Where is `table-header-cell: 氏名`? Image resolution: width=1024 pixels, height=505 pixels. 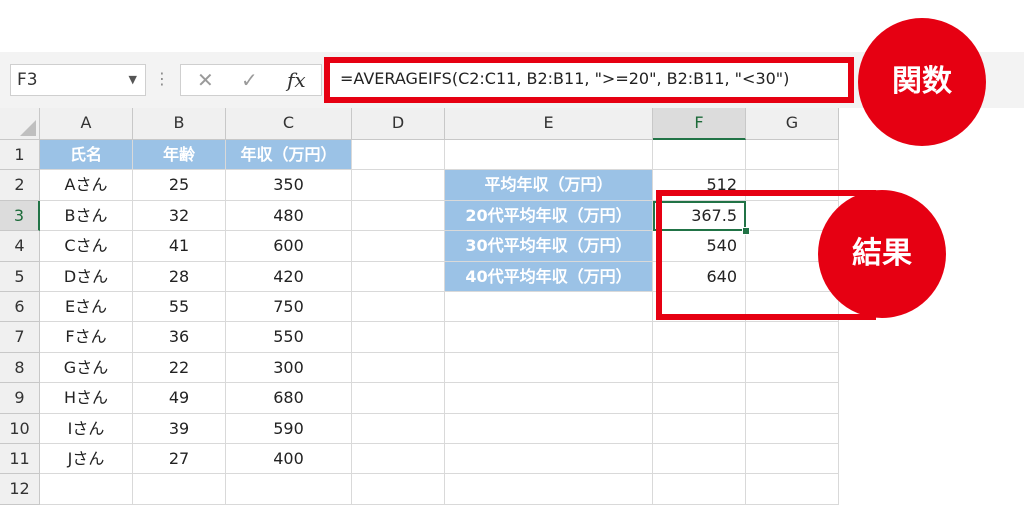
table-header-cell: 氏名 is located at coordinates (86, 155).